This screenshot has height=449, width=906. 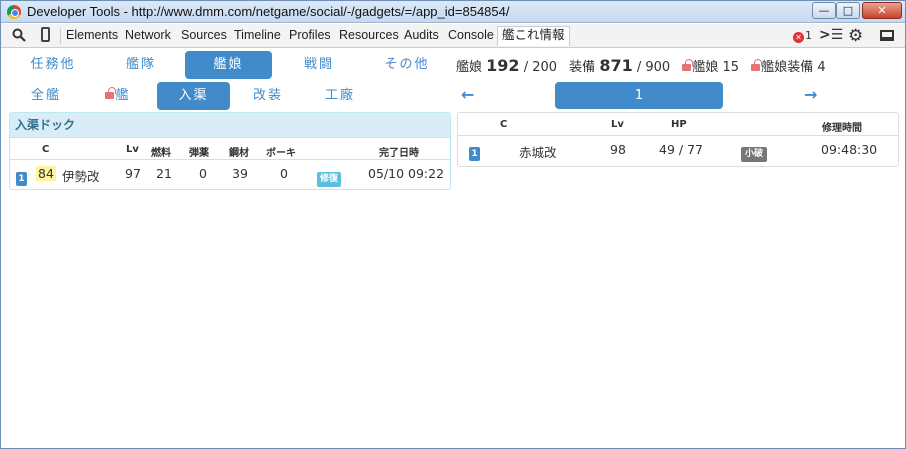 I want to click on resource-stats: 艦娘 192 / 200 装備 871 / 900 艦娘 15 艦娘装備 4, so click(x=641, y=65).